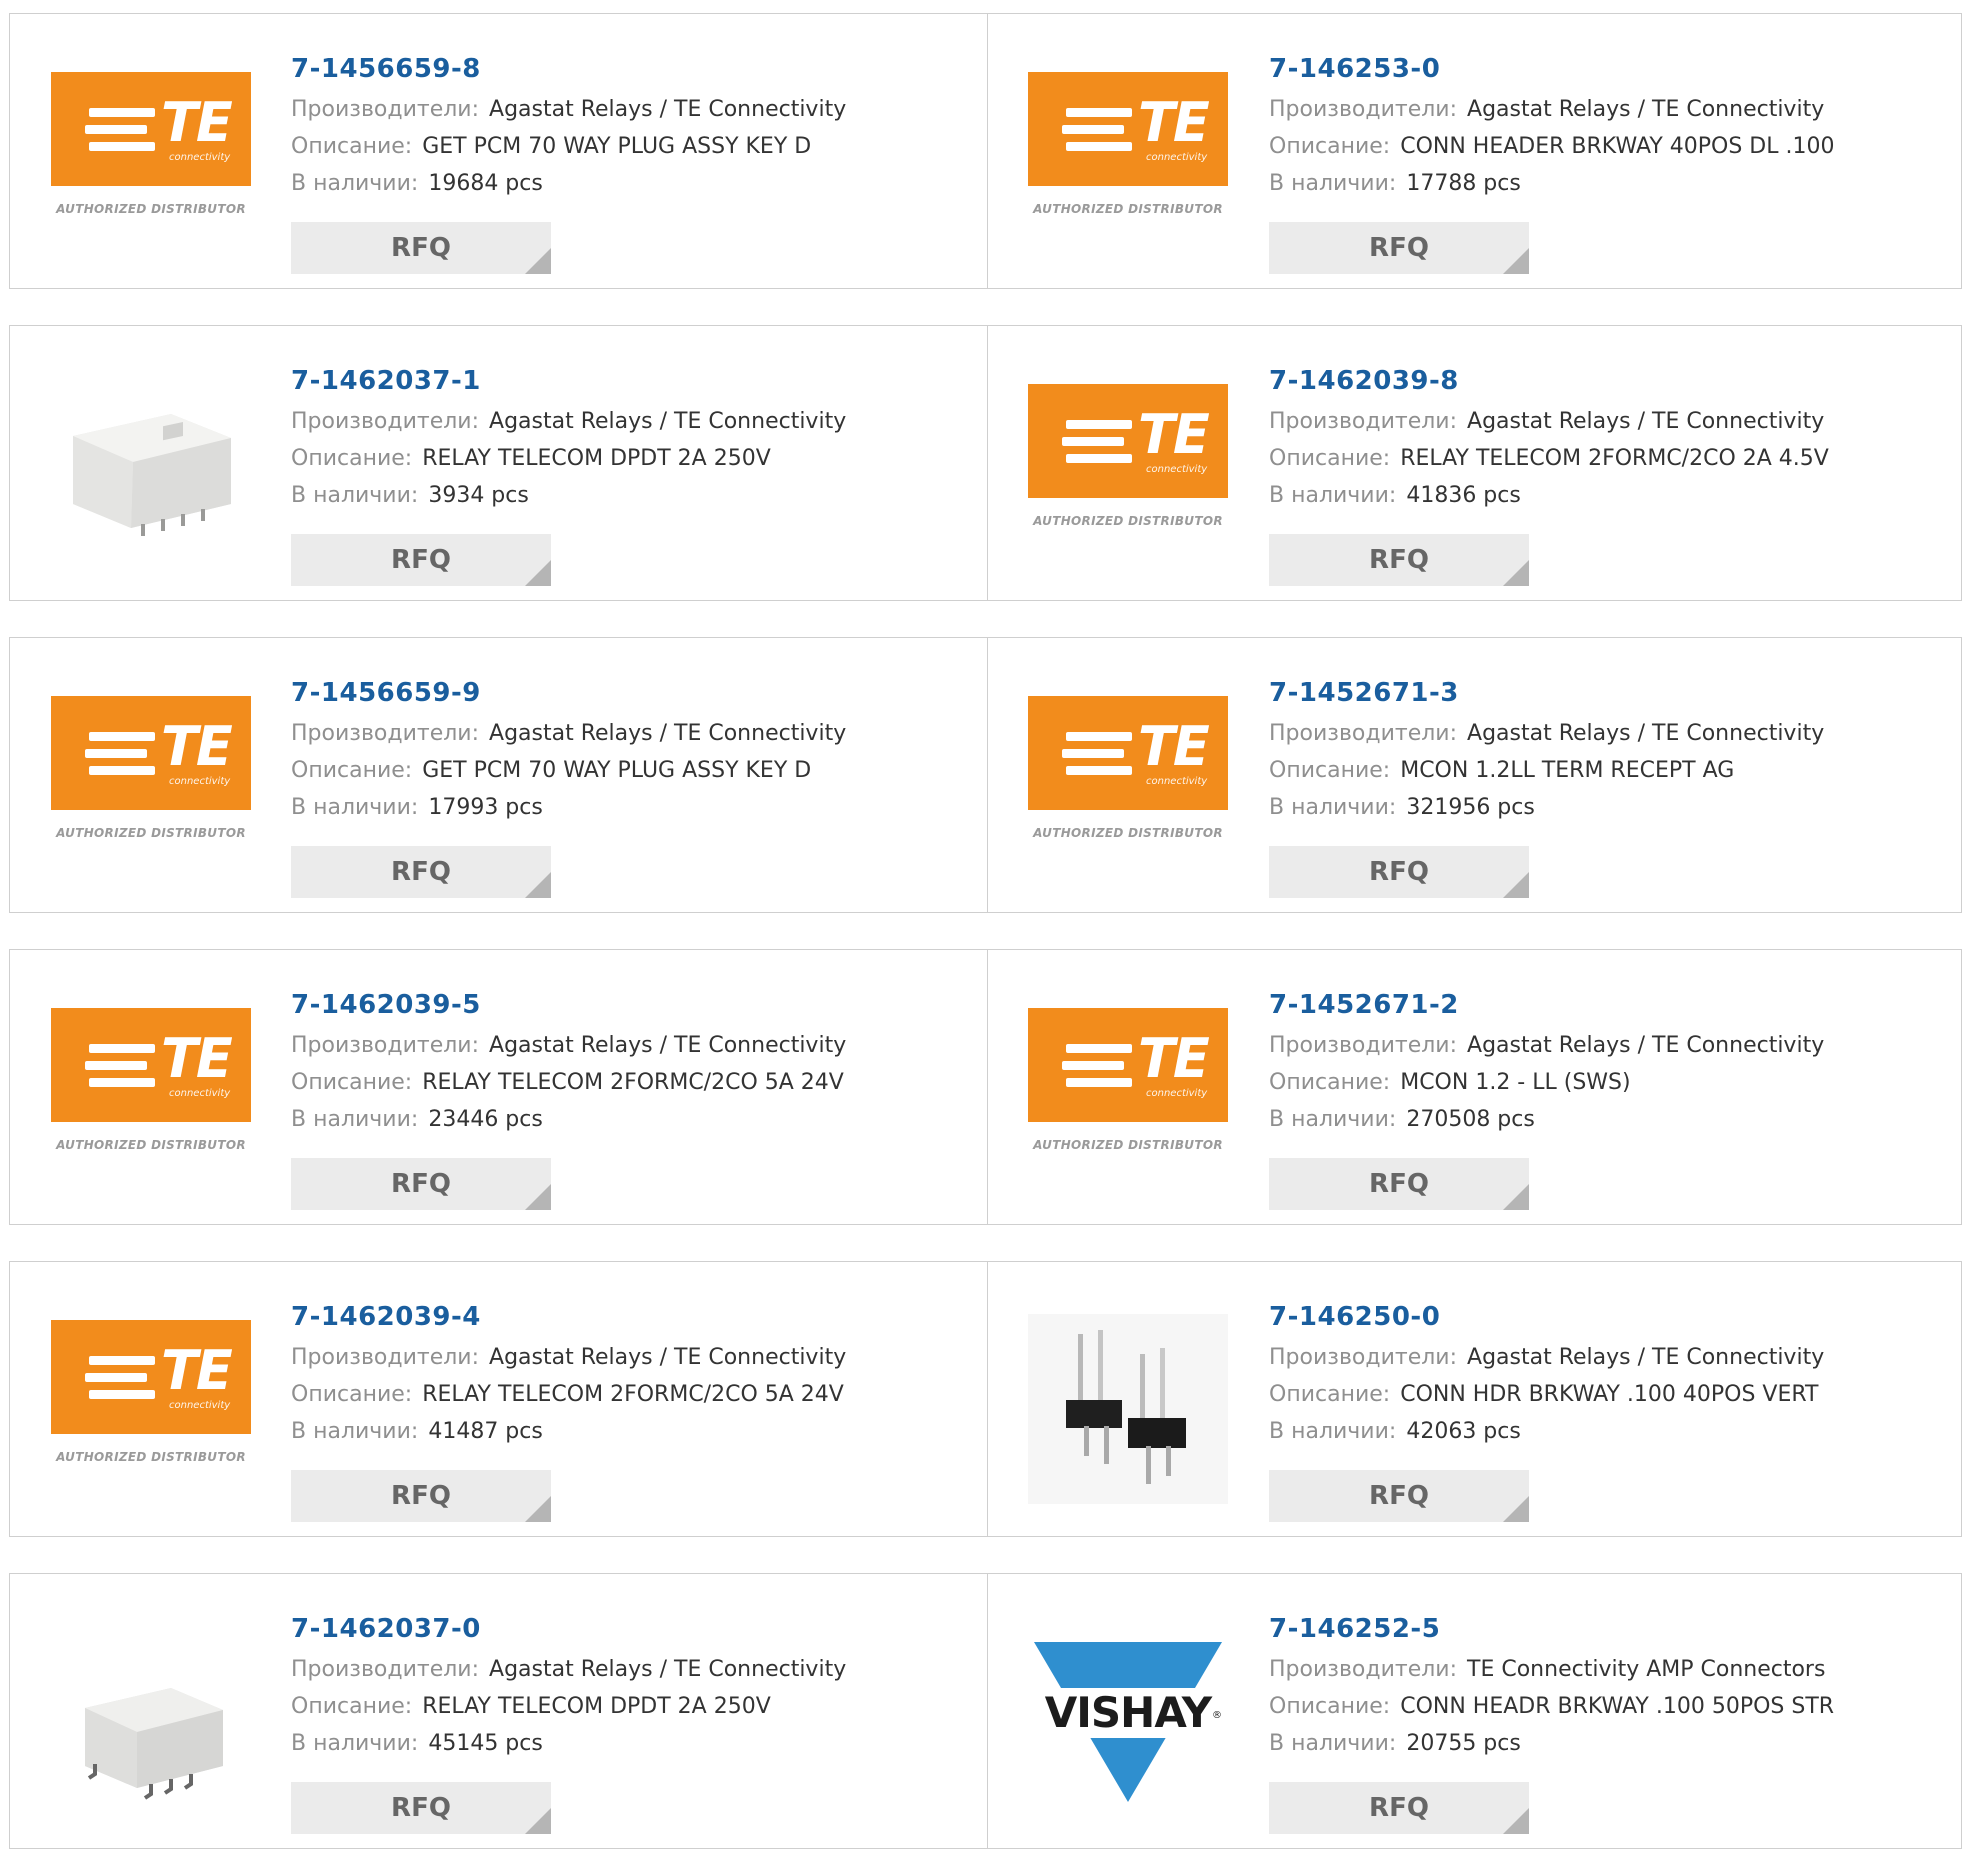 The image size is (1962, 1849). I want to click on part-number-link: 7-1462037-1, so click(631, 381).